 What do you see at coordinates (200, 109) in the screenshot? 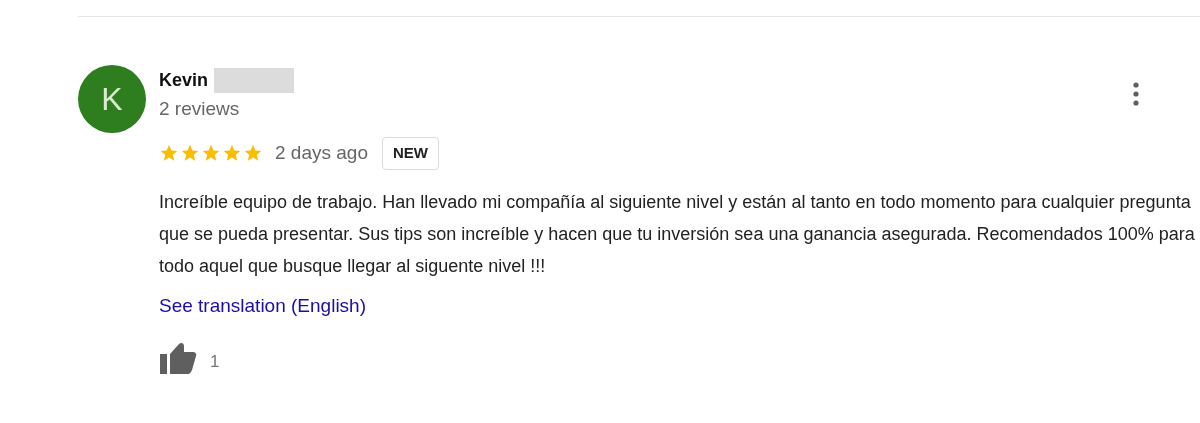
I see `review-count: 2 reviews` at bounding box center [200, 109].